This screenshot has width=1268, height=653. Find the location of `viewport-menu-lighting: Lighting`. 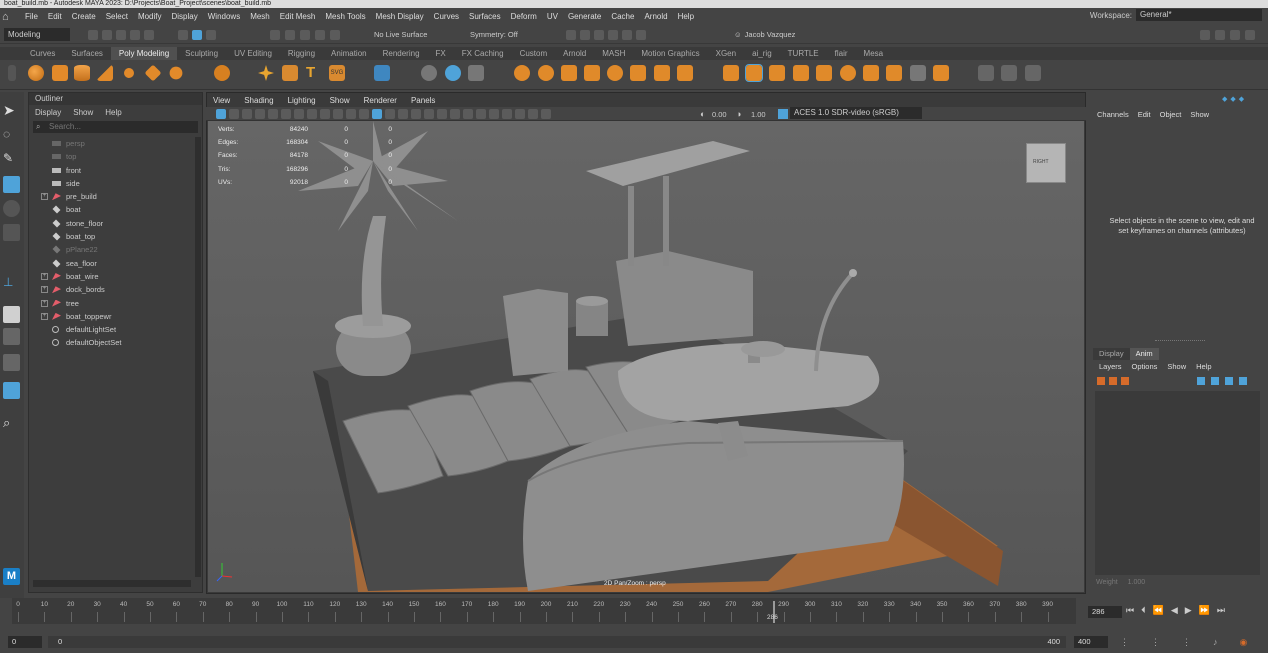

viewport-menu-lighting: Lighting is located at coordinates (302, 100).